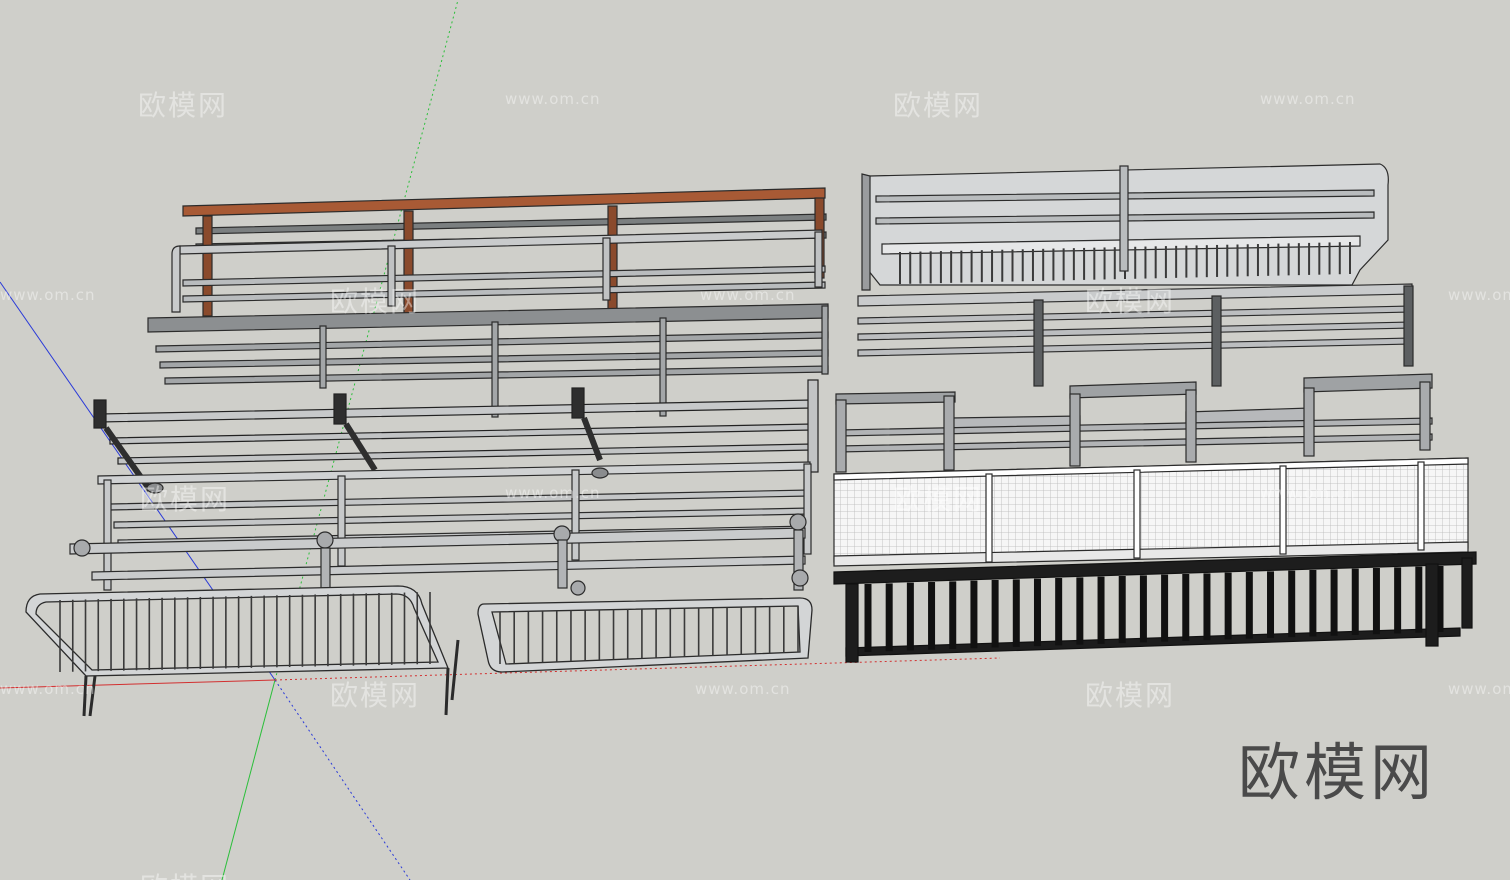 Image resolution: width=1510 pixels, height=880 pixels. What do you see at coordinates (488, 360) in the screenshot?
I see `gray-pipe-railing-model` at bounding box center [488, 360].